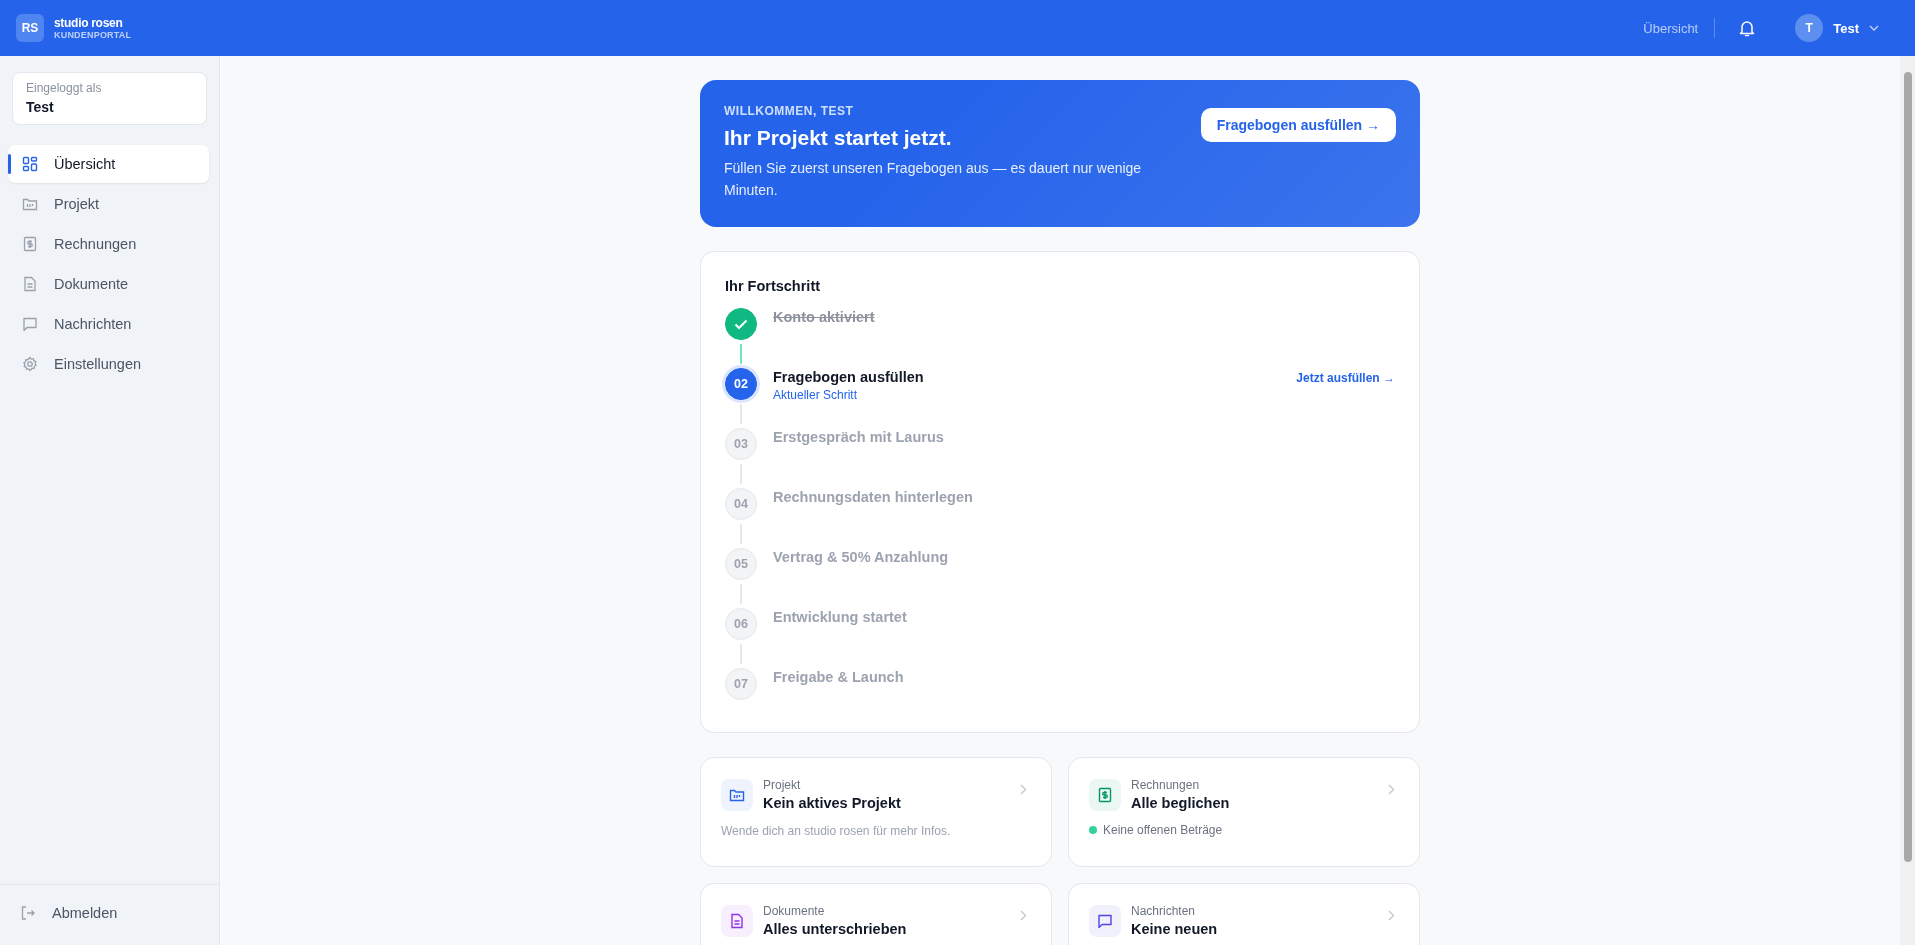  I want to click on summary-card: Nachrichten Keine neuen, so click(1244, 914).